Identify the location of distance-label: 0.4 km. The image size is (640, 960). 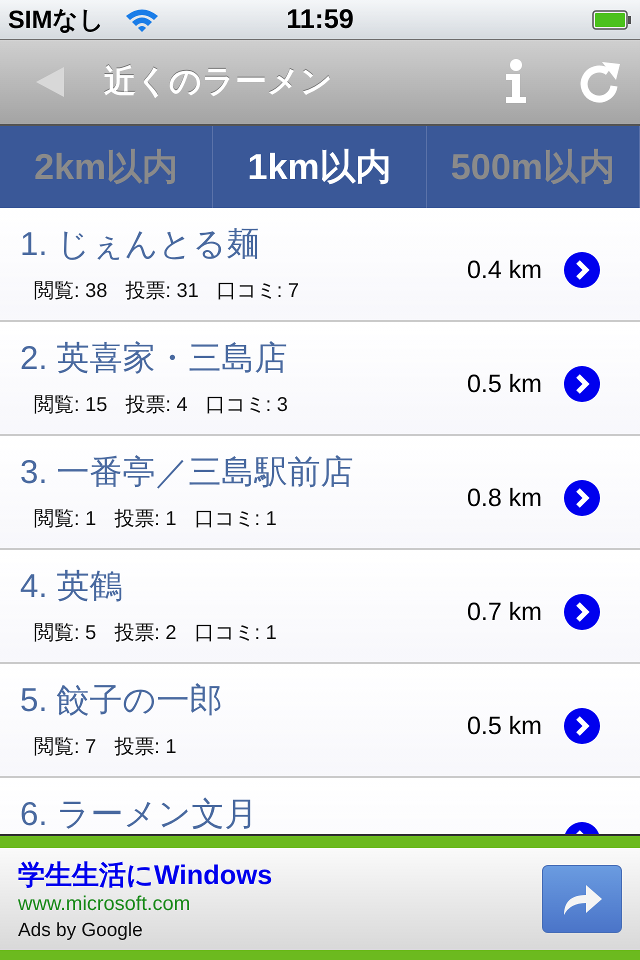
(504, 270).